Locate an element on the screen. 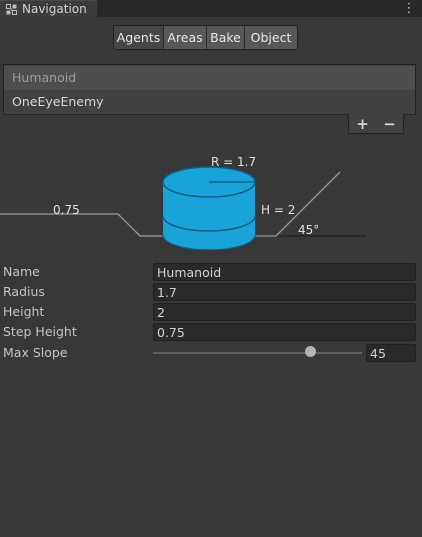 The width and height of the screenshot is (422, 537). tab-areas: Areas is located at coordinates (185, 37).